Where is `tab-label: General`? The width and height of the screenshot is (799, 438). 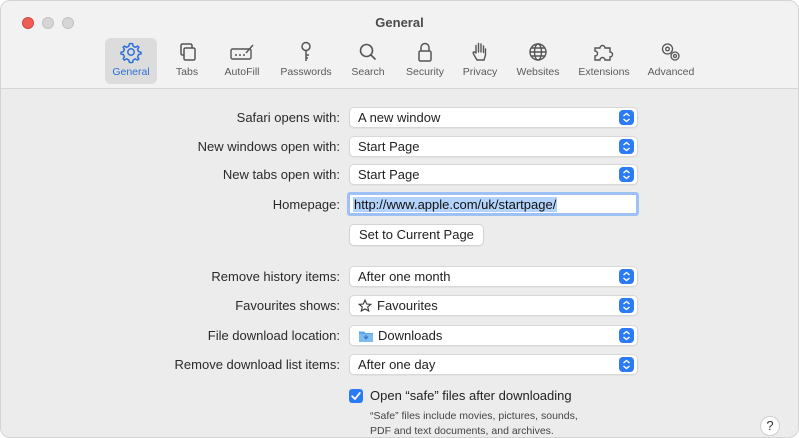 tab-label: General is located at coordinates (131, 72).